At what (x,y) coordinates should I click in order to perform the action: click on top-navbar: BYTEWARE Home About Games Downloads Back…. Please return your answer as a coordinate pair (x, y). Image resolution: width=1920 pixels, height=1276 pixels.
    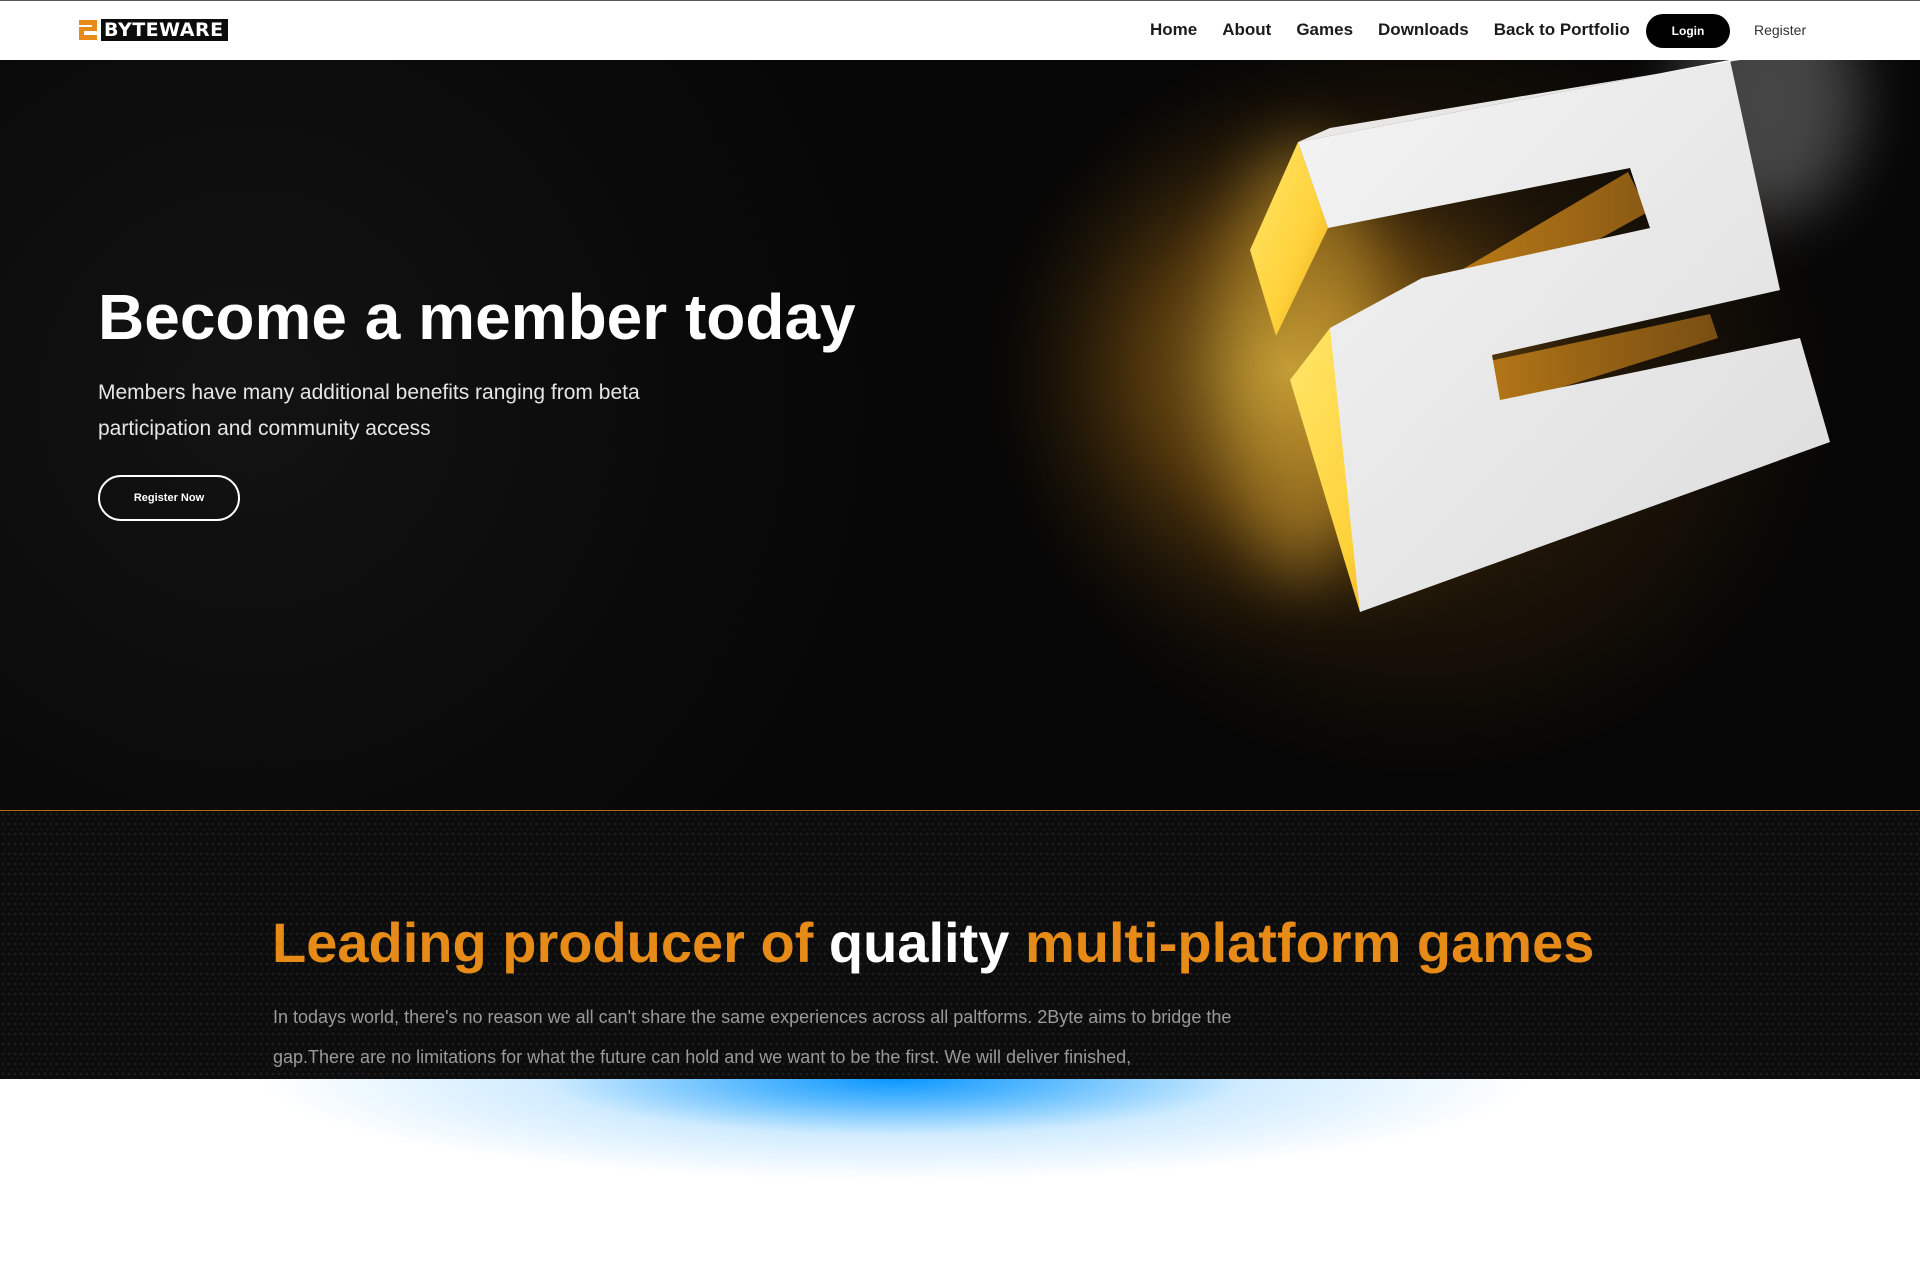
    Looking at the image, I should click on (960, 30).